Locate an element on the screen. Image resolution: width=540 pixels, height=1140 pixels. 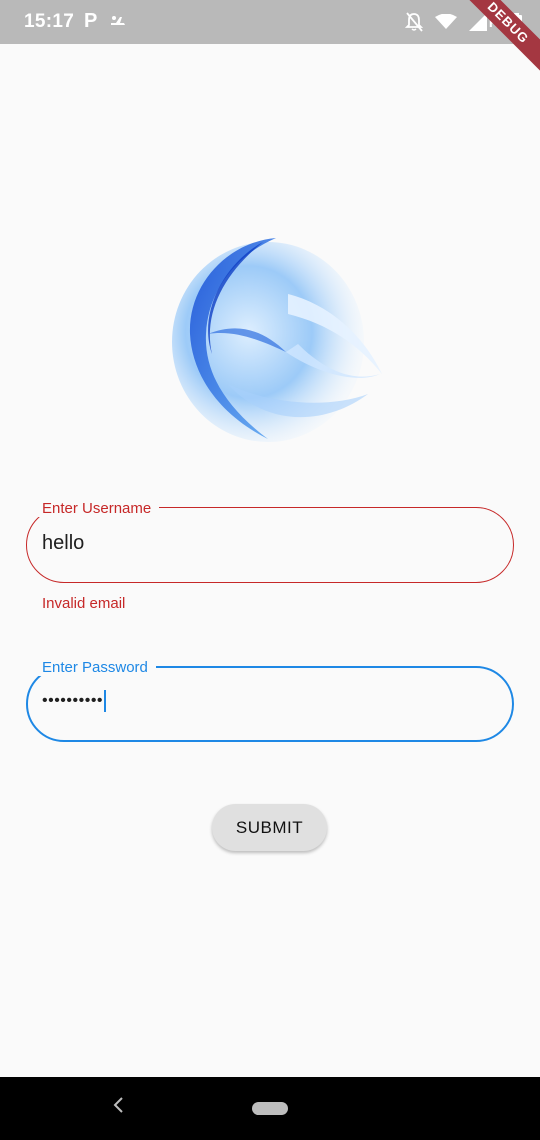
password-label: Enter Password is located at coordinates (96, 667).